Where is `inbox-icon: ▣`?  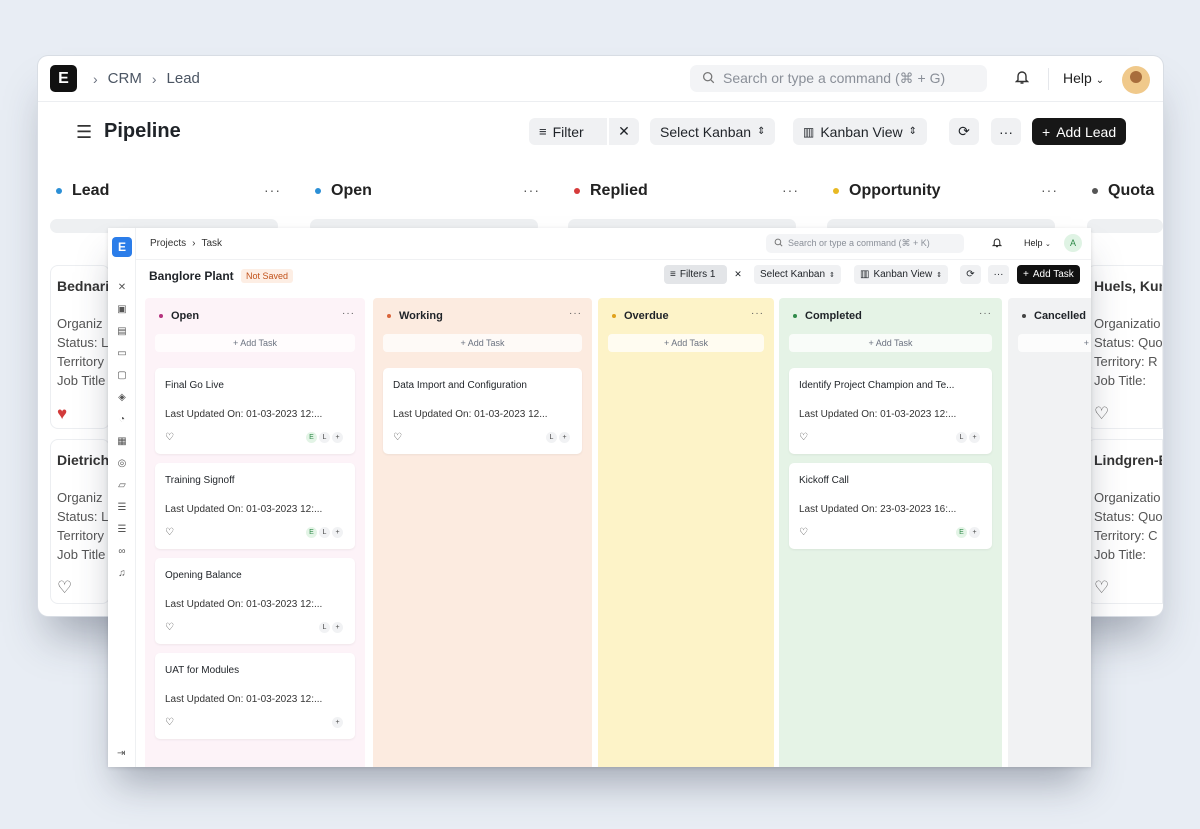
inbox-icon: ▣ is located at coordinates (122, 309).